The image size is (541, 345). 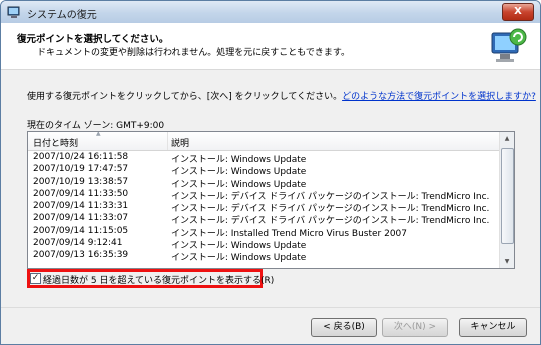 What do you see at coordinates (81, 193) in the screenshot?
I see `row-date: 2007/09/14 11:33:50` at bounding box center [81, 193].